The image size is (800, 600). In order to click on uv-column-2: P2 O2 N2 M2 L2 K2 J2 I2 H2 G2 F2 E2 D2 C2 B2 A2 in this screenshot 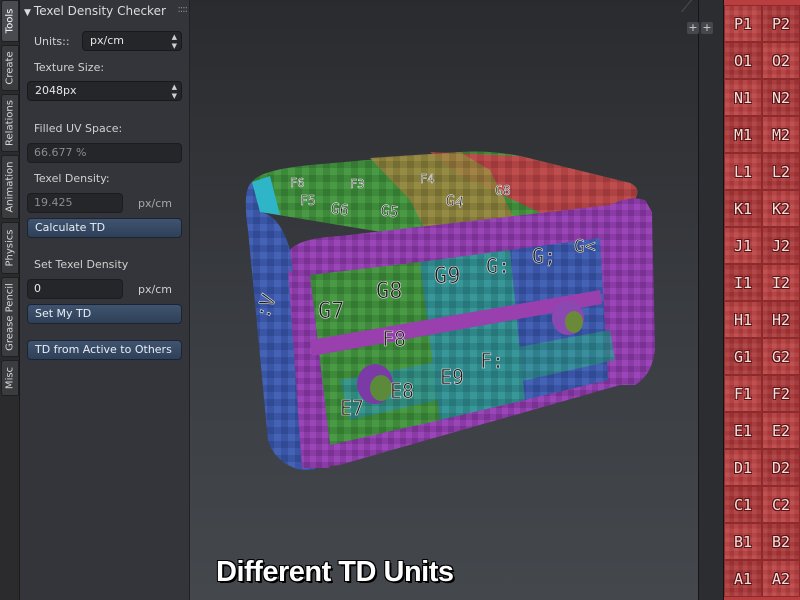, I will do `click(781, 300)`.